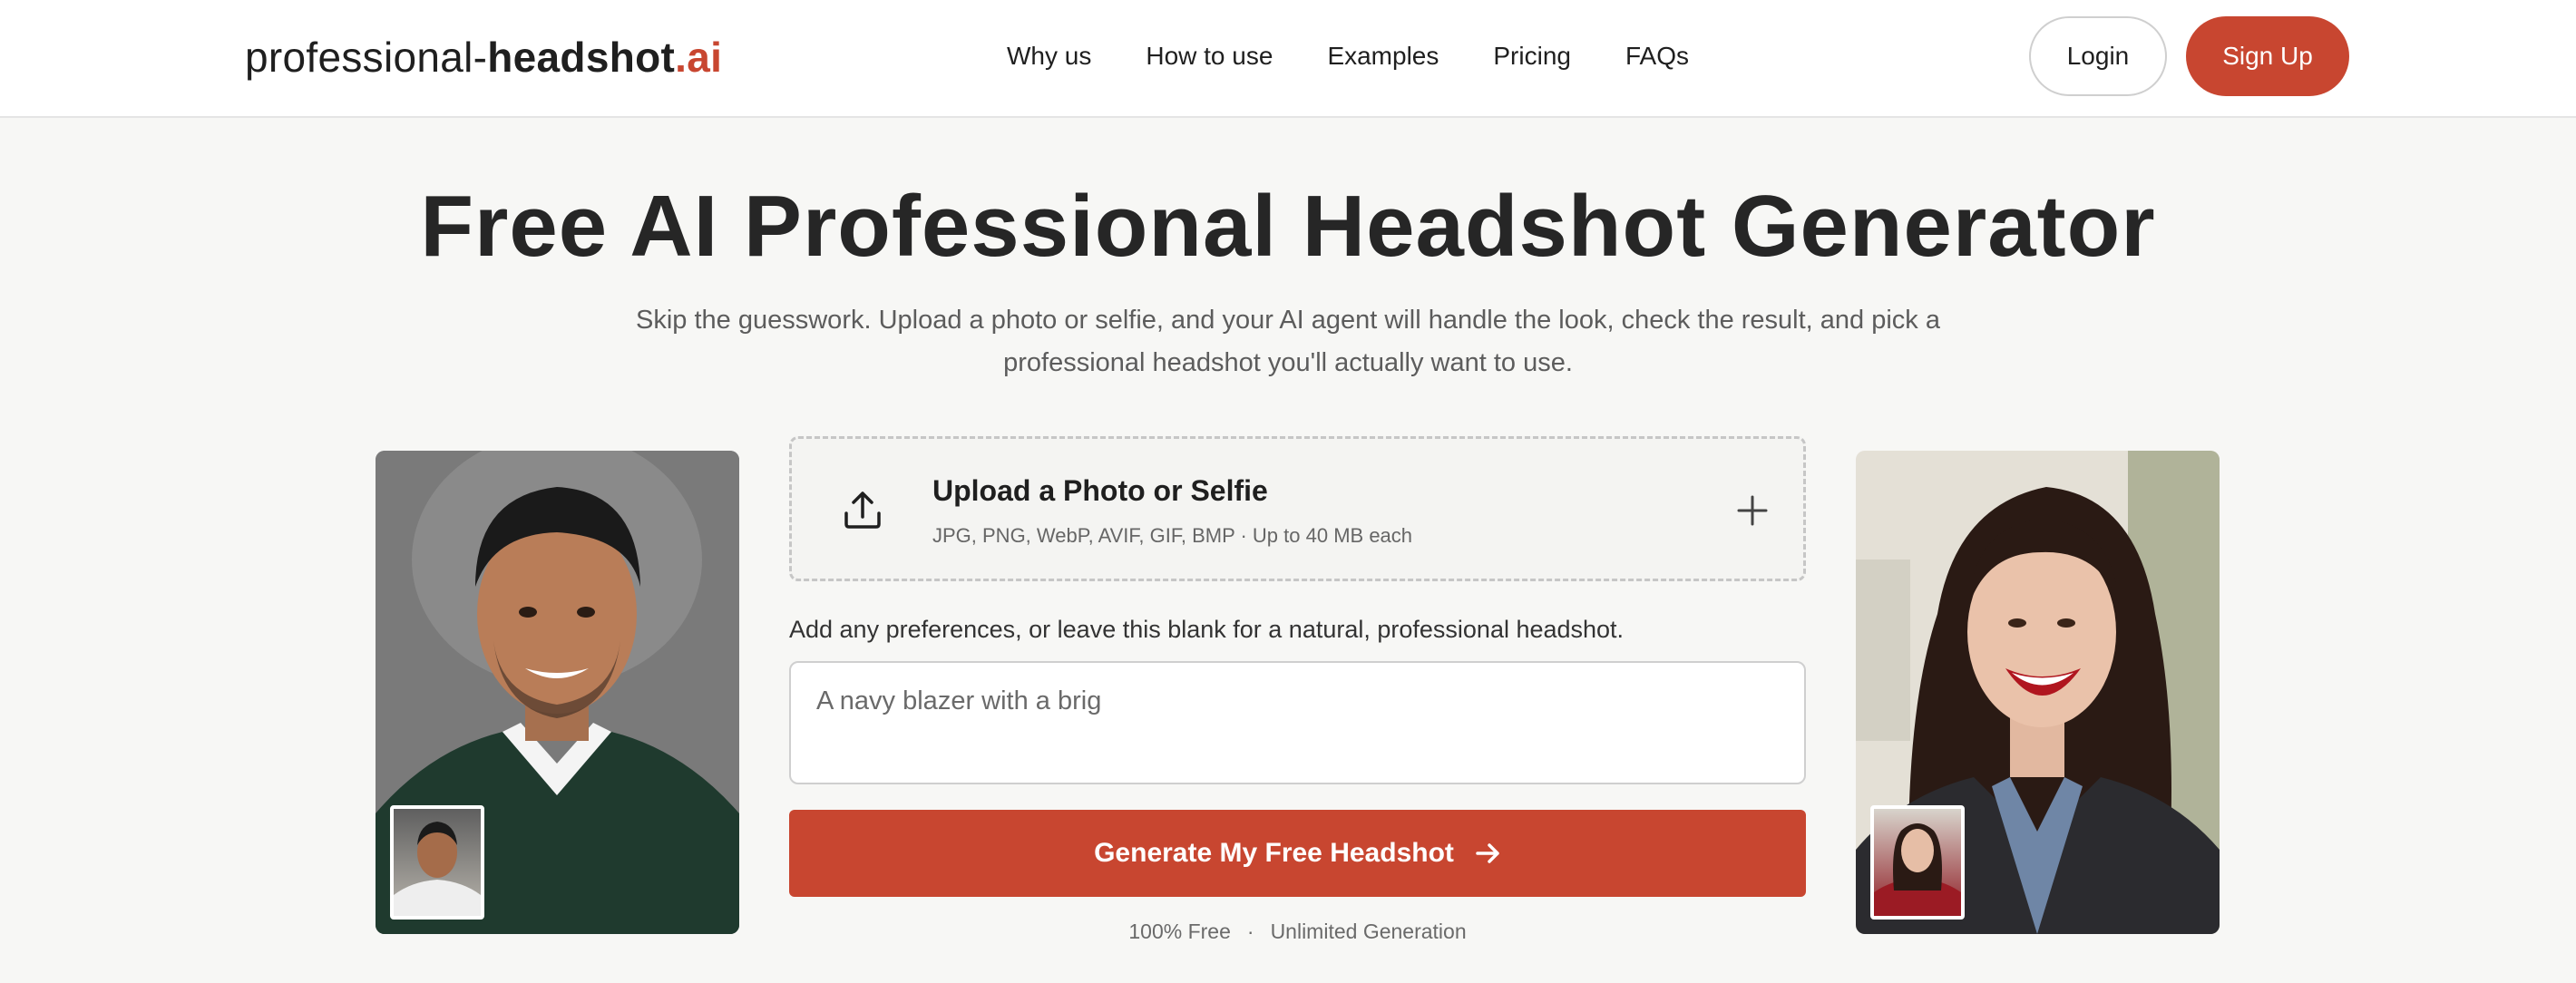 This screenshot has height=983, width=2576. I want to click on plus-icon, so click(1752, 510).